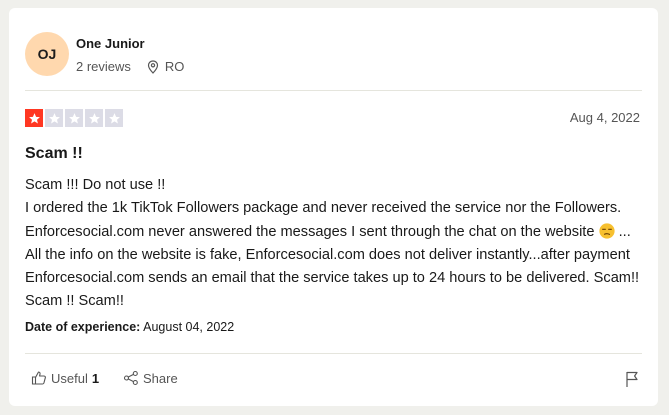 The width and height of the screenshot is (669, 415). What do you see at coordinates (54, 154) in the screenshot?
I see `review-title: Scam !!` at bounding box center [54, 154].